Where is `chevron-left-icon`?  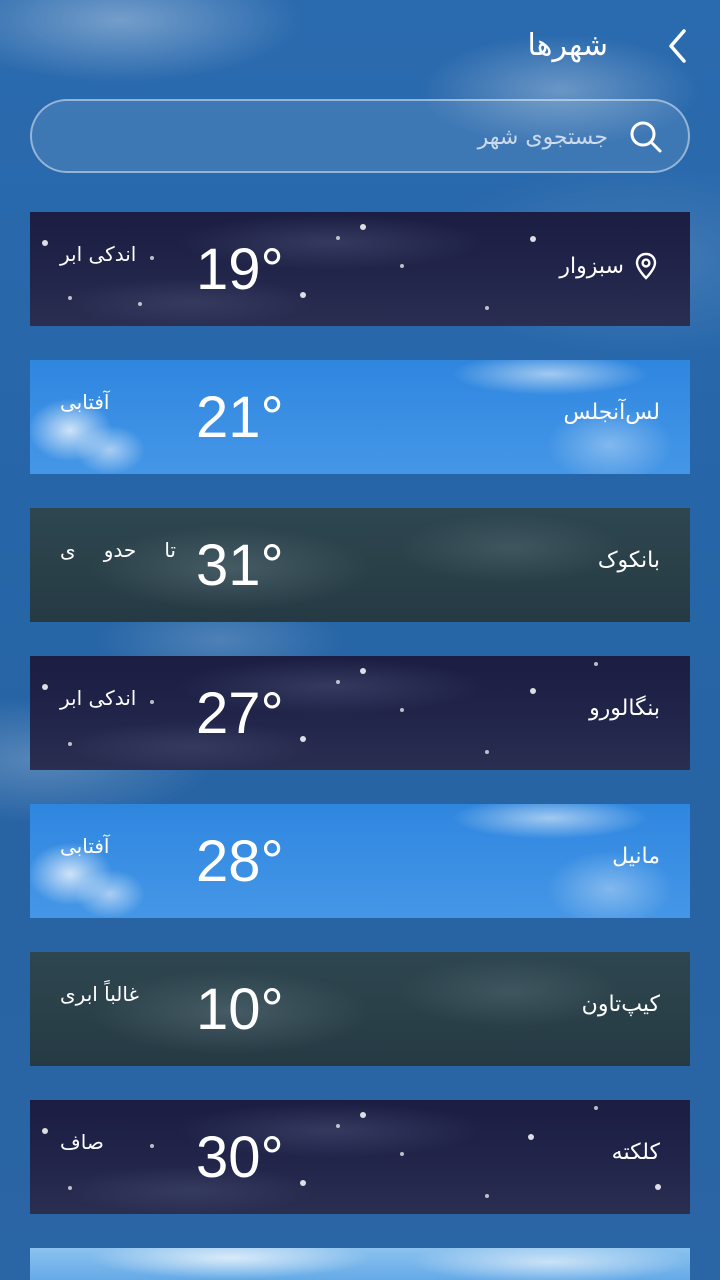
chevron-left-icon is located at coordinates (677, 46).